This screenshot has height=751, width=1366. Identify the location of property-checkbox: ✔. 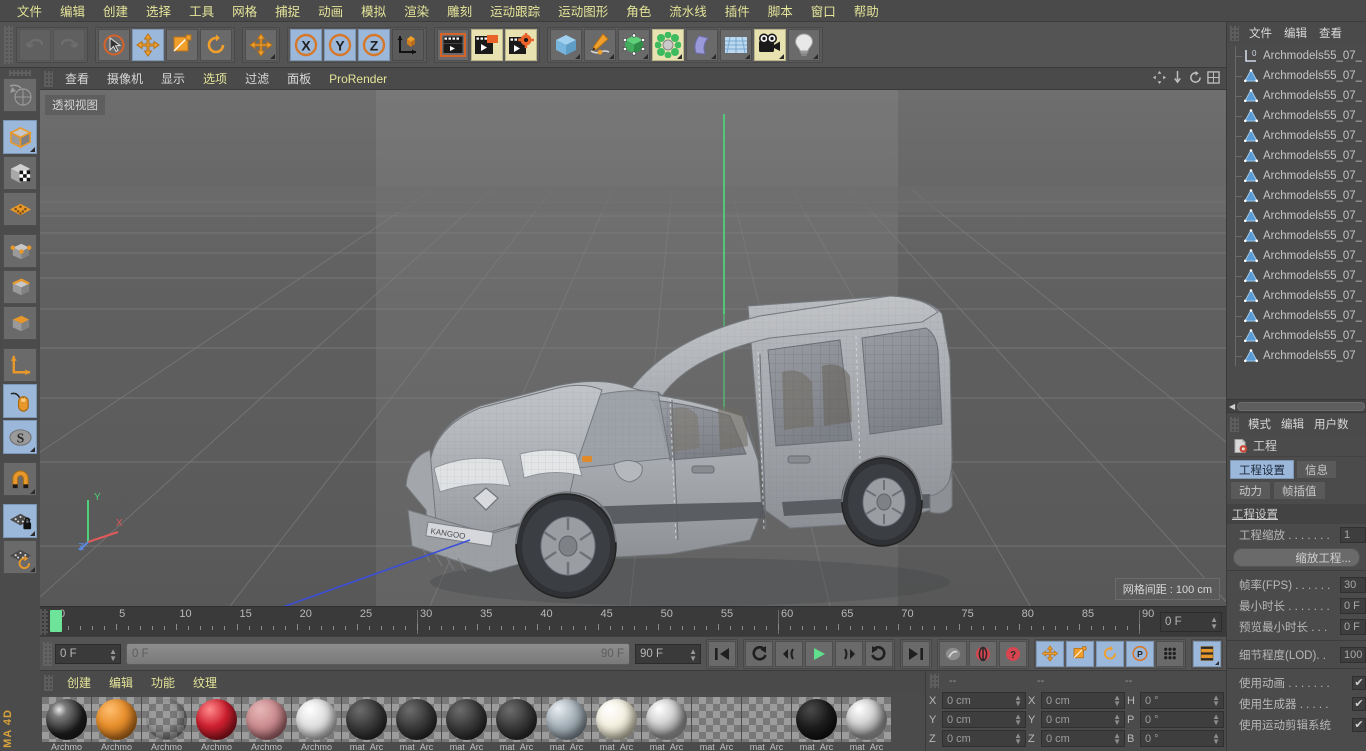
(1359, 703).